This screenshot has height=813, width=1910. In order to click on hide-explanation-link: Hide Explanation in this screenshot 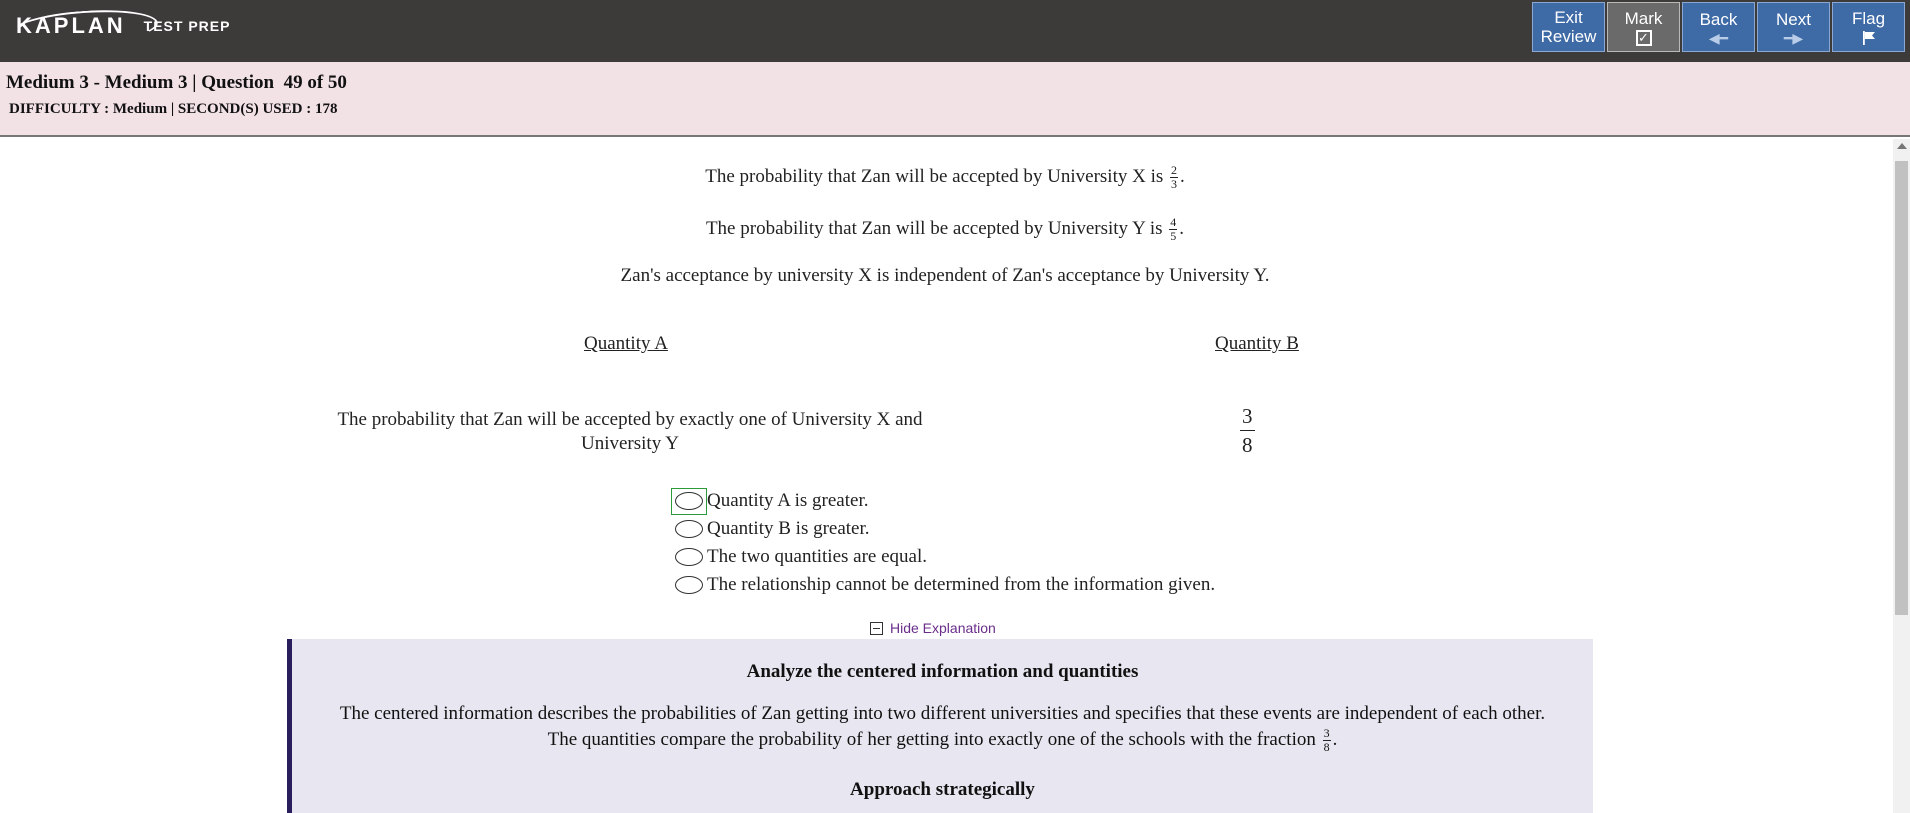, I will do `click(933, 628)`.